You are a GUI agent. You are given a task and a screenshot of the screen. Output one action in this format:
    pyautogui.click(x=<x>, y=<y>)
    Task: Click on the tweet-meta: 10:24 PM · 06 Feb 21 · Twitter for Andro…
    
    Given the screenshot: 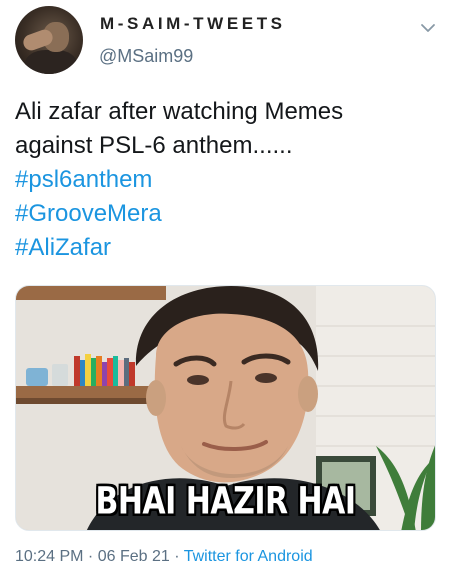 What is the action you would take?
    pyautogui.click(x=164, y=555)
    